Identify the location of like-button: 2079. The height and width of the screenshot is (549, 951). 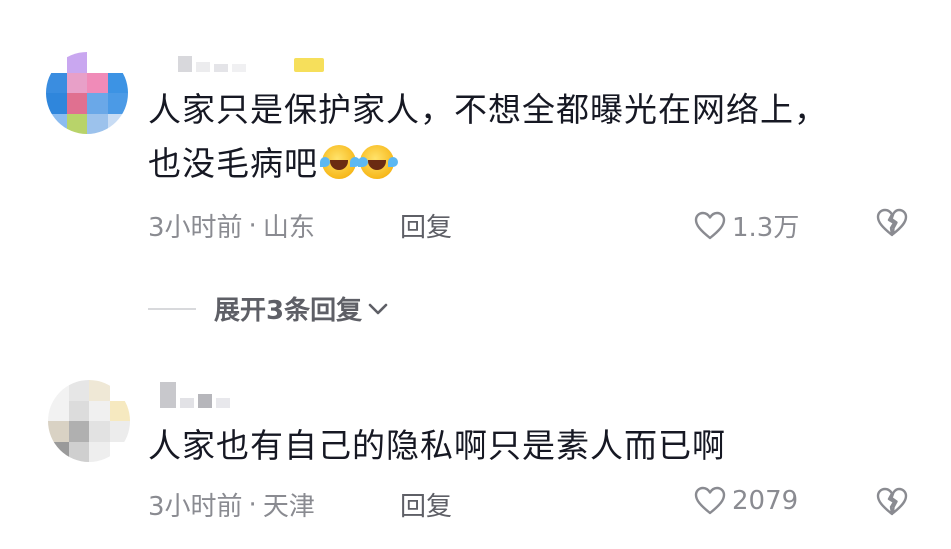
(746, 501).